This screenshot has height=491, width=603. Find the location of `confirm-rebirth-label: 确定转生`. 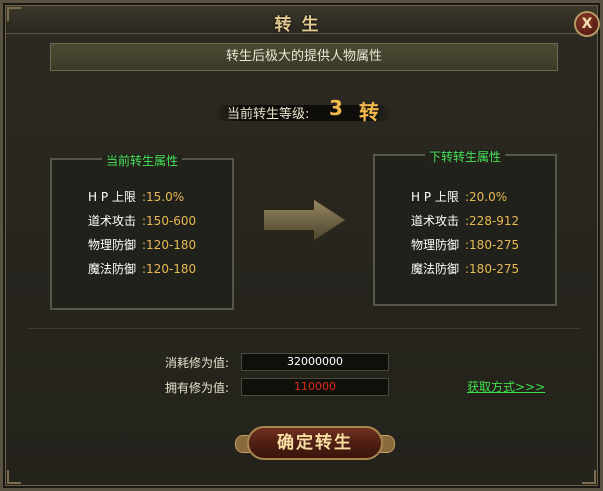

confirm-rebirth-label: 确定转生 is located at coordinates (315, 443).